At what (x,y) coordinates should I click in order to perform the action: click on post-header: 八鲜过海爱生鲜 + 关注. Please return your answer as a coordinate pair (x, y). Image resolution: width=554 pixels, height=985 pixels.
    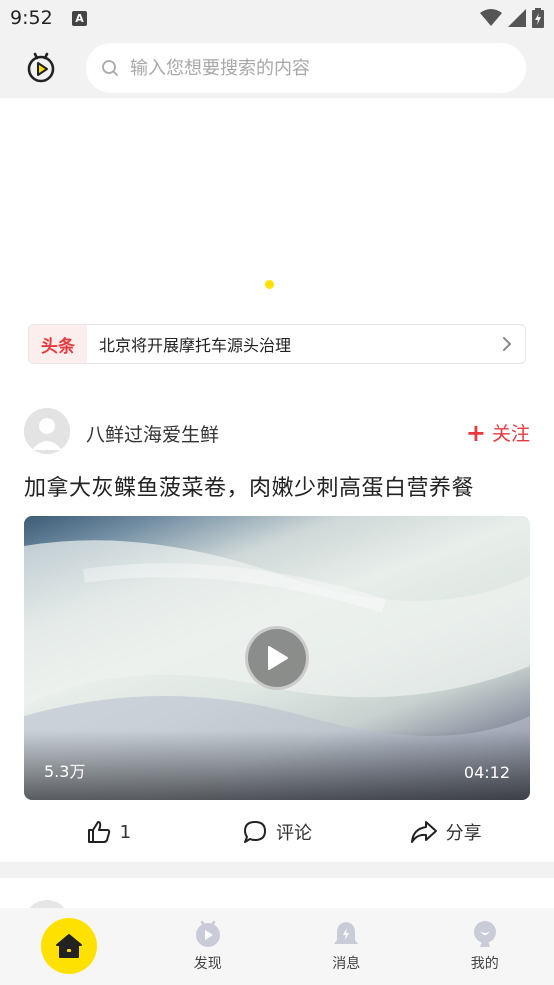
    Looking at the image, I should click on (277, 431).